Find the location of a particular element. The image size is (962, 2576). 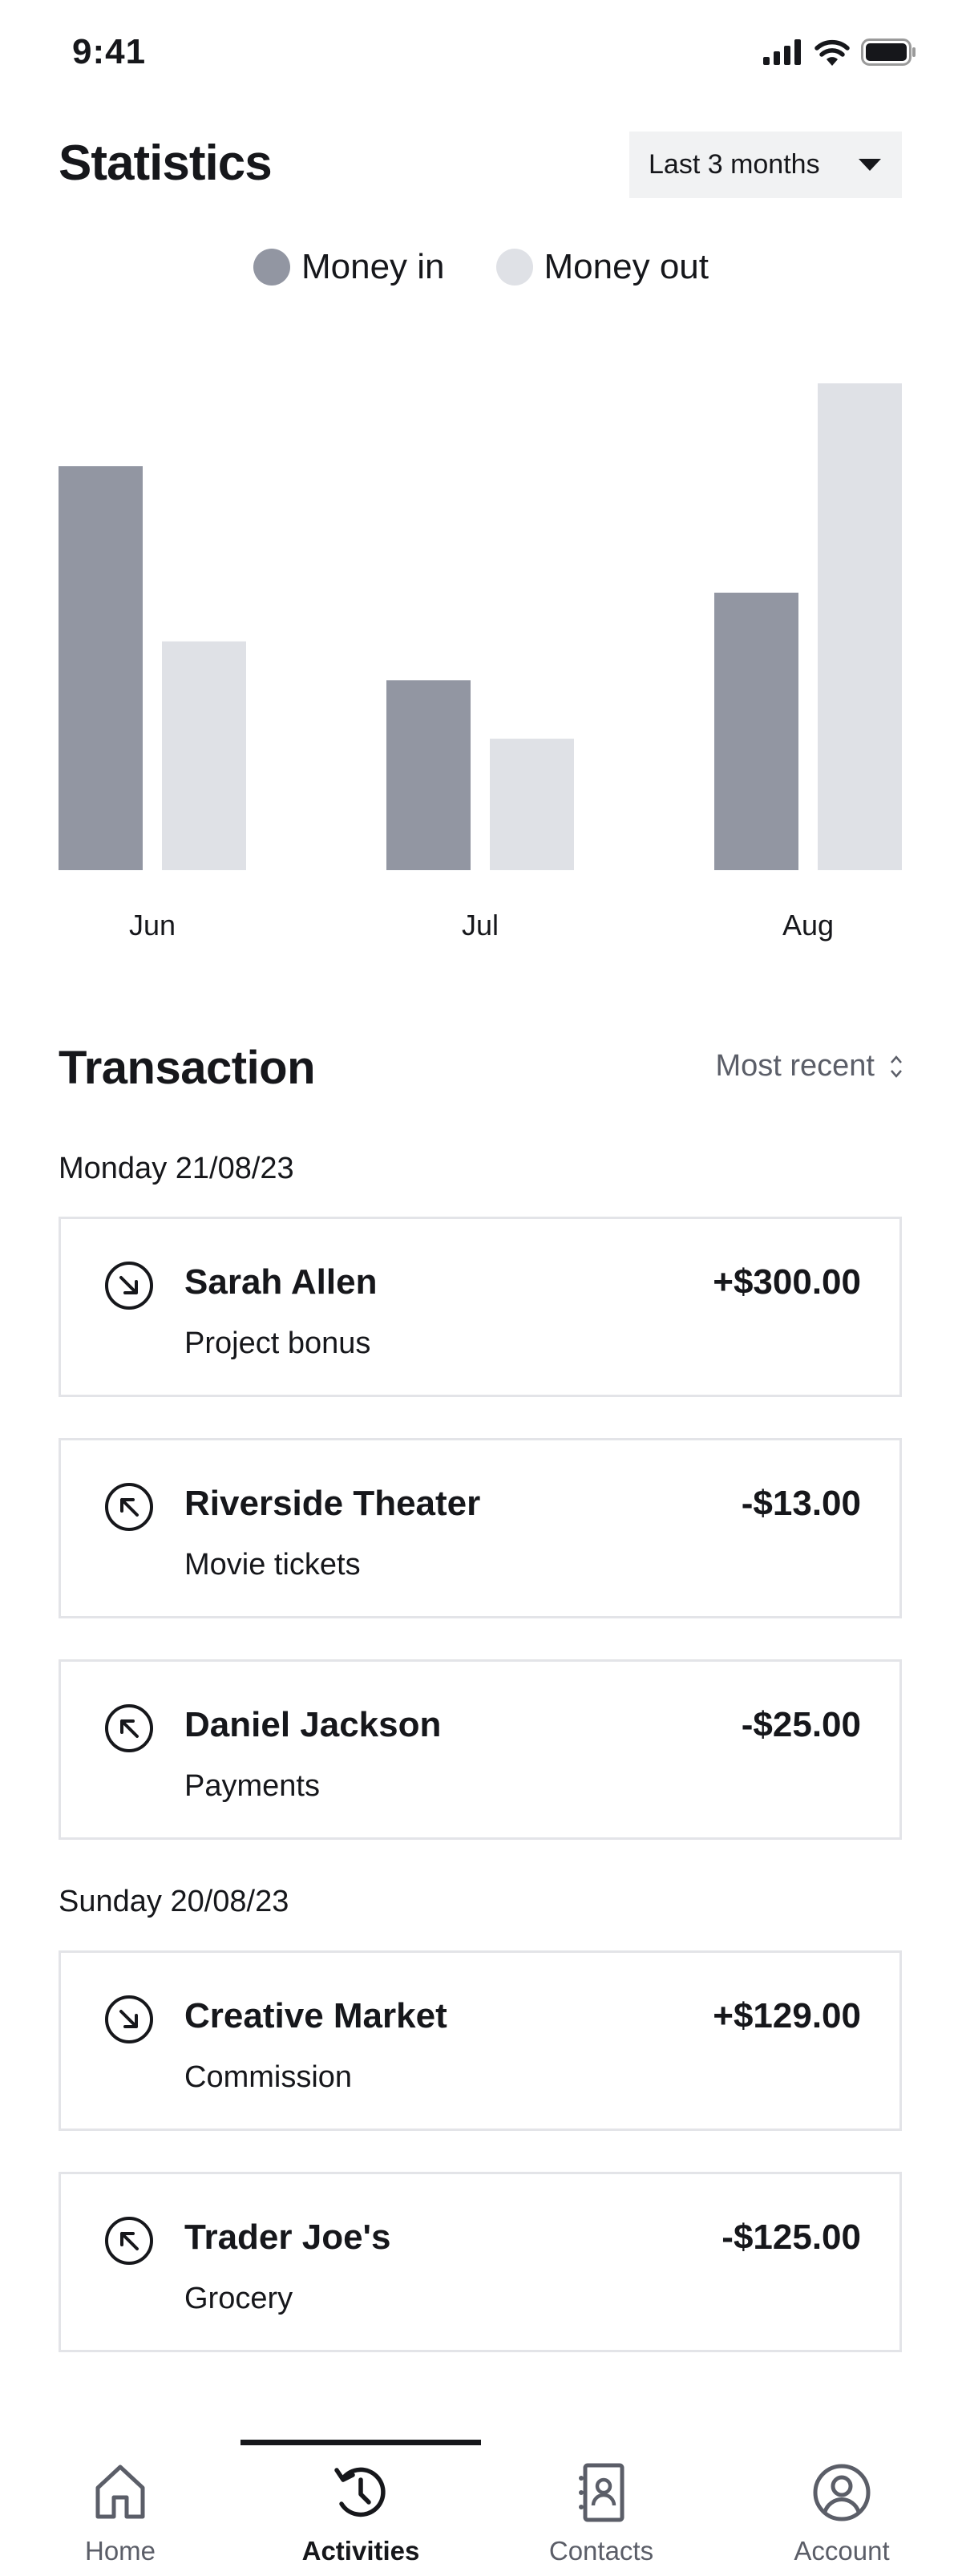

bar-jun-money-out is located at coordinates (204, 755).